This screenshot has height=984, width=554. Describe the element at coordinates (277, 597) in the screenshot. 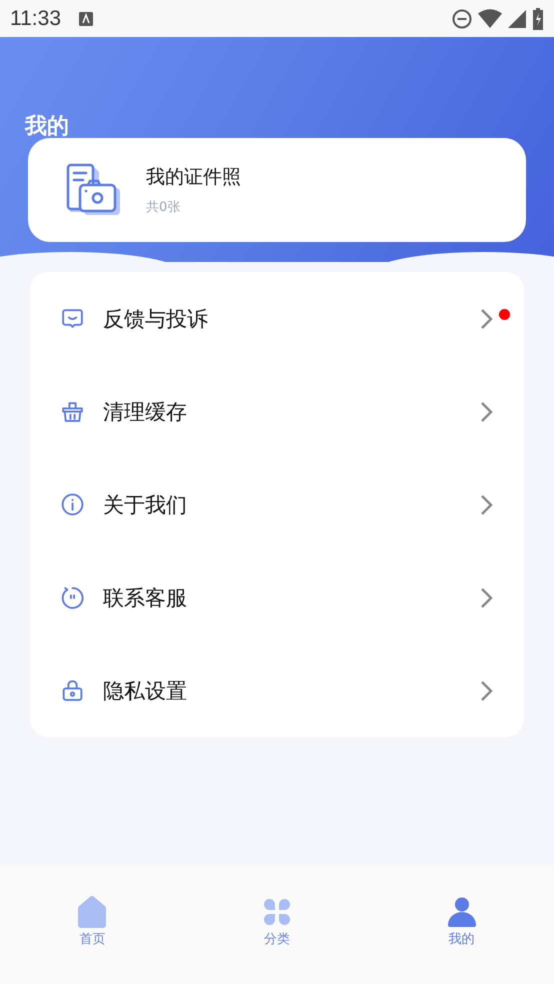

I see `menu-item: 联系客服` at that location.